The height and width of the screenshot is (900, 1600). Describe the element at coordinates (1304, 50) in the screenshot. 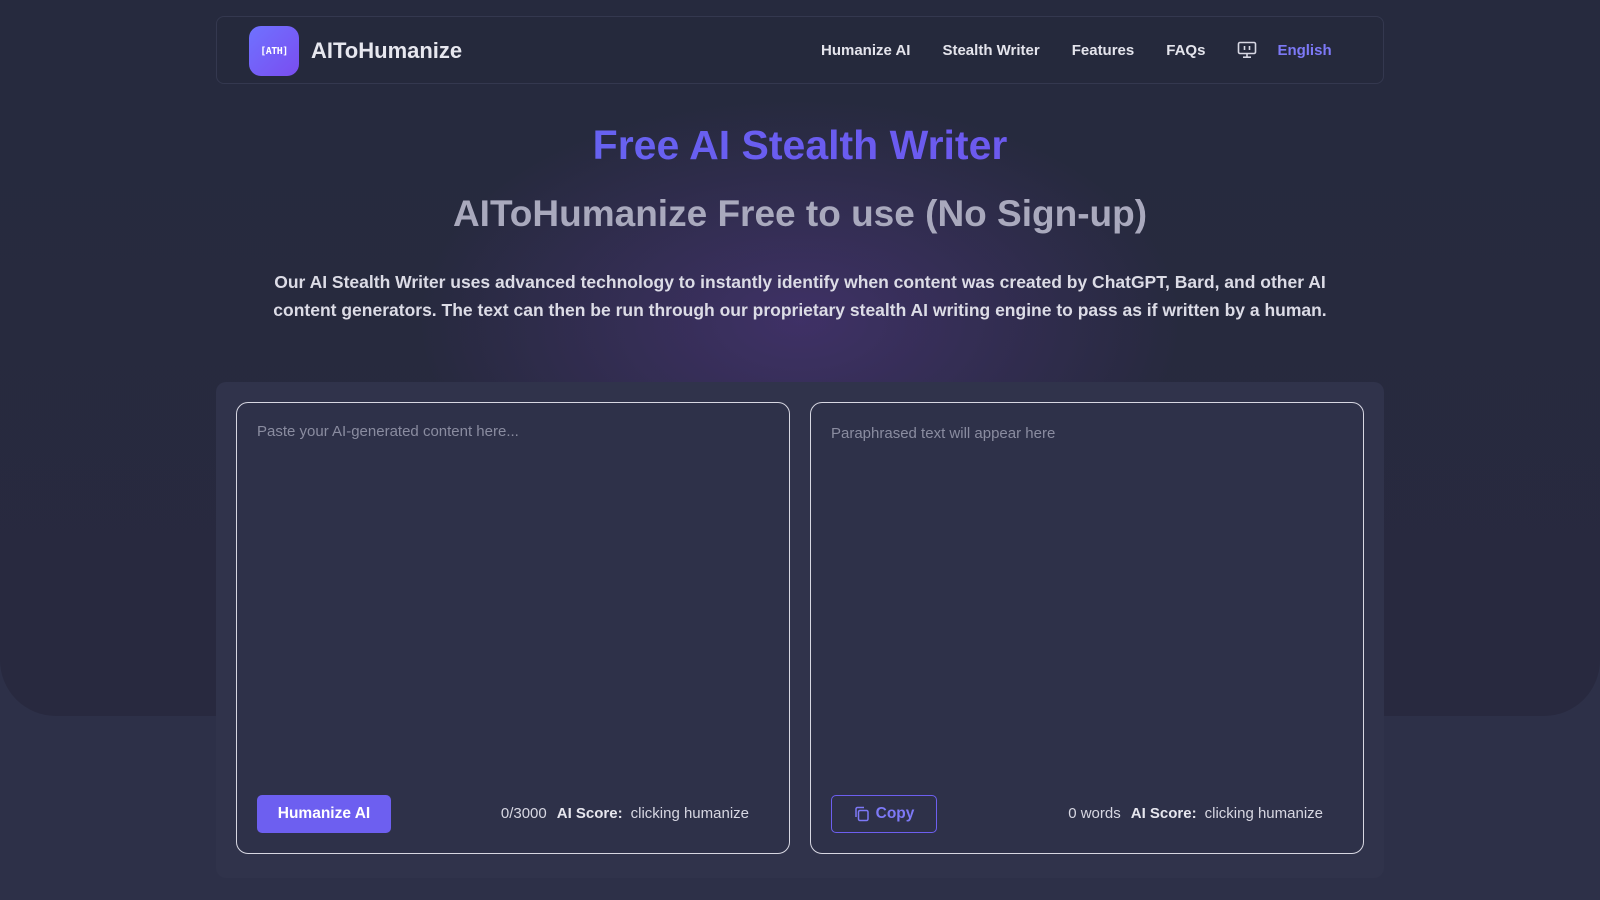

I see `language-selector: English` at that location.